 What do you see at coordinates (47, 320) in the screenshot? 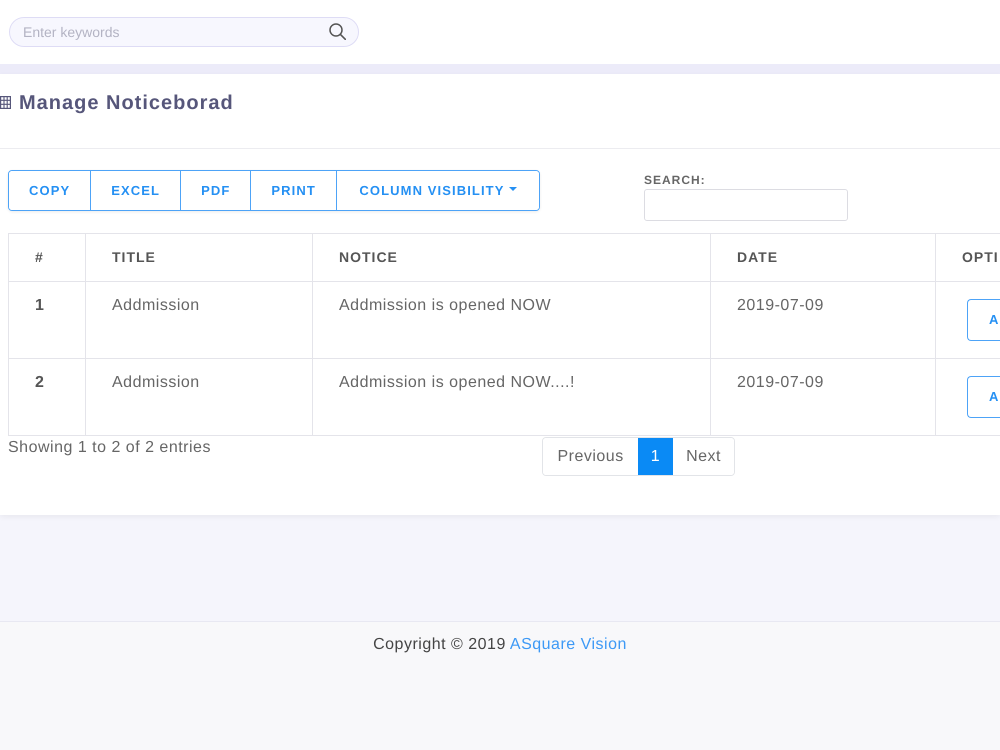
I see `table-cell: 1` at bounding box center [47, 320].